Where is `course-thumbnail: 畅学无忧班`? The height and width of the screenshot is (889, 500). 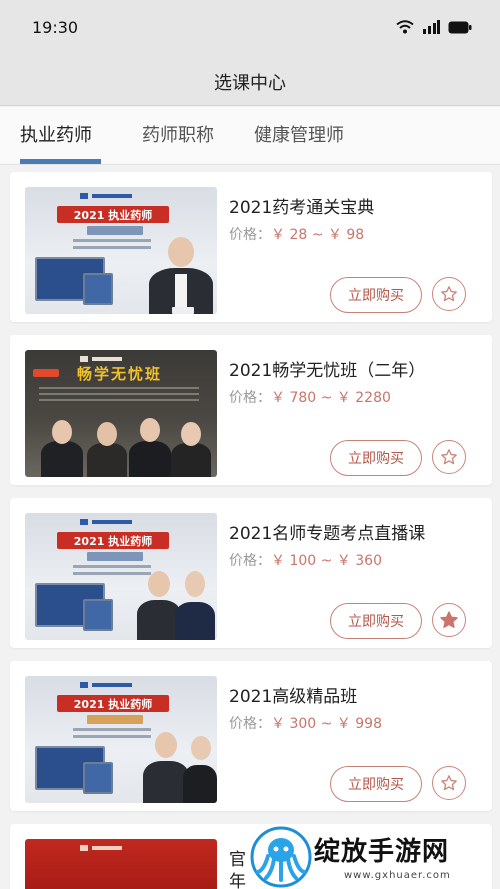 course-thumbnail: 畅学无忧班 is located at coordinates (121, 413).